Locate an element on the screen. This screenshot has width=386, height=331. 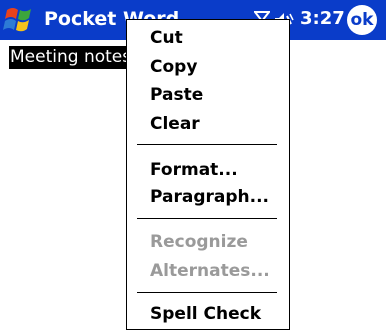
menu-item-clear: Clear is located at coordinates (175, 124).